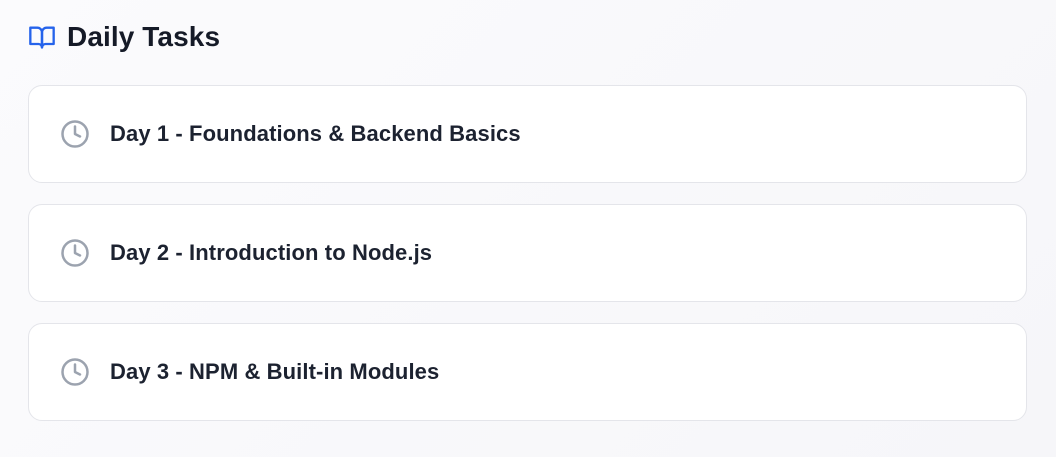 The height and width of the screenshot is (457, 1056). I want to click on task-label: Day 3 - NPM & Built-in Modules, so click(275, 371).